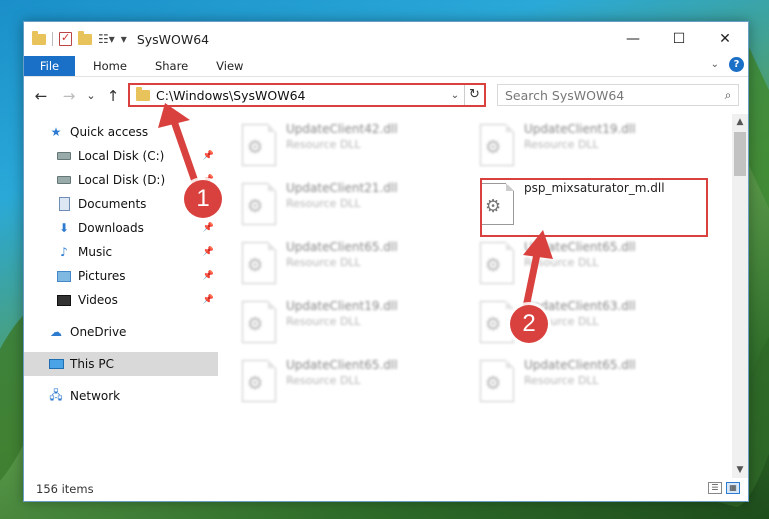  Describe the element at coordinates (728, 95) in the screenshot. I see `search-icon: ⌕` at that location.